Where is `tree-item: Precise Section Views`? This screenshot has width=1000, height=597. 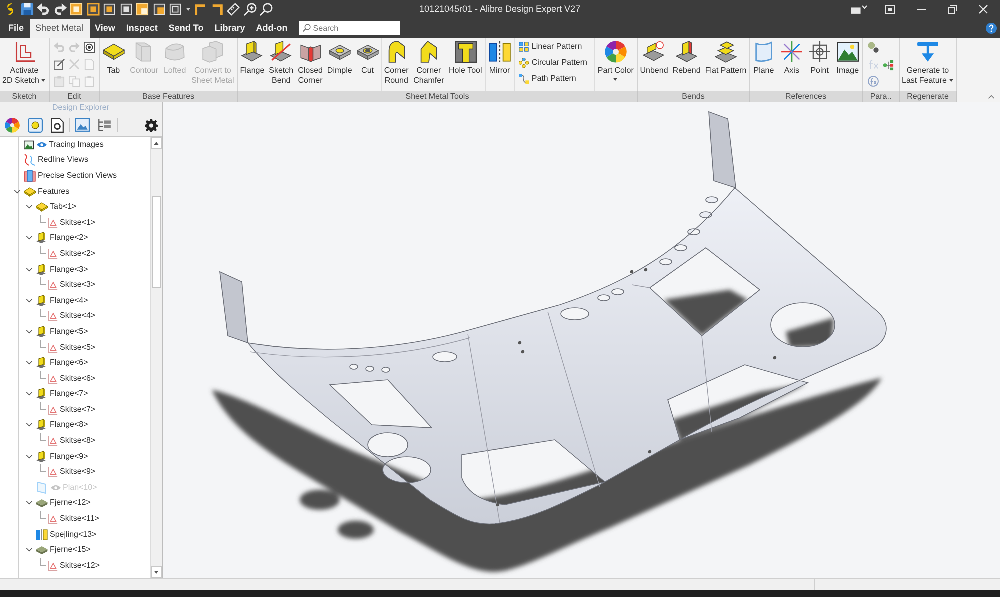 tree-item: Precise Section Views is located at coordinates (77, 175).